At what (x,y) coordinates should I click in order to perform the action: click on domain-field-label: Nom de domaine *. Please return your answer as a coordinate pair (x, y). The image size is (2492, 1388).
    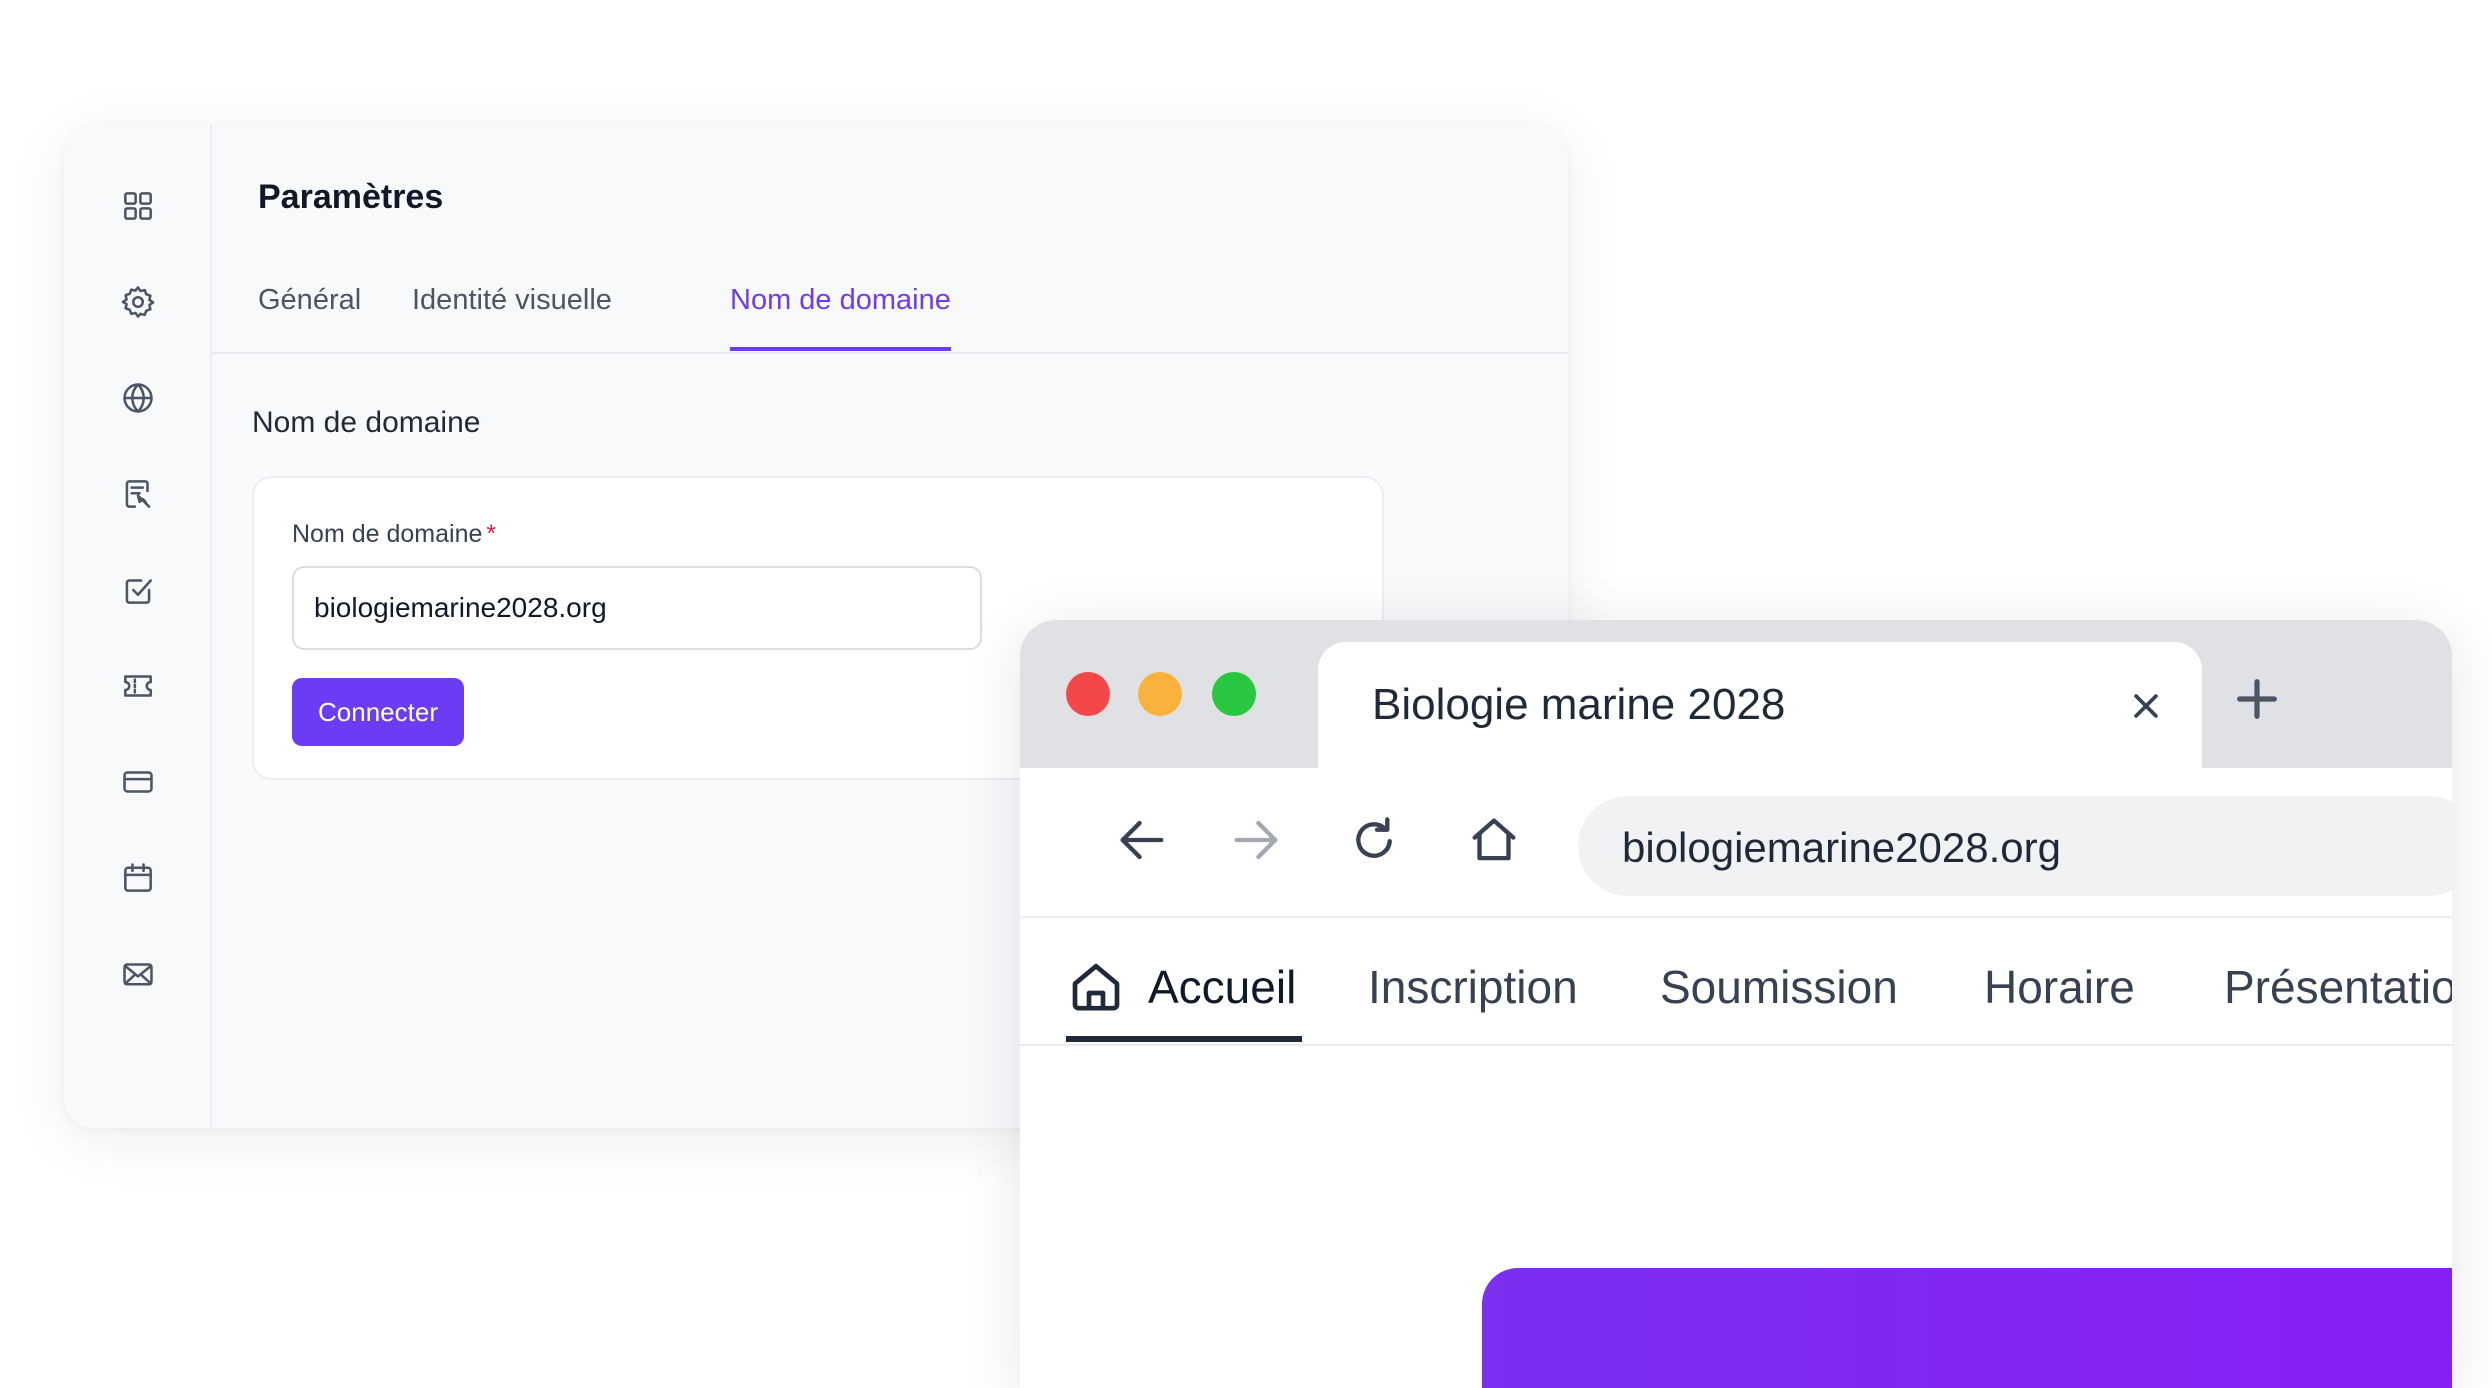
    Looking at the image, I should click on (394, 534).